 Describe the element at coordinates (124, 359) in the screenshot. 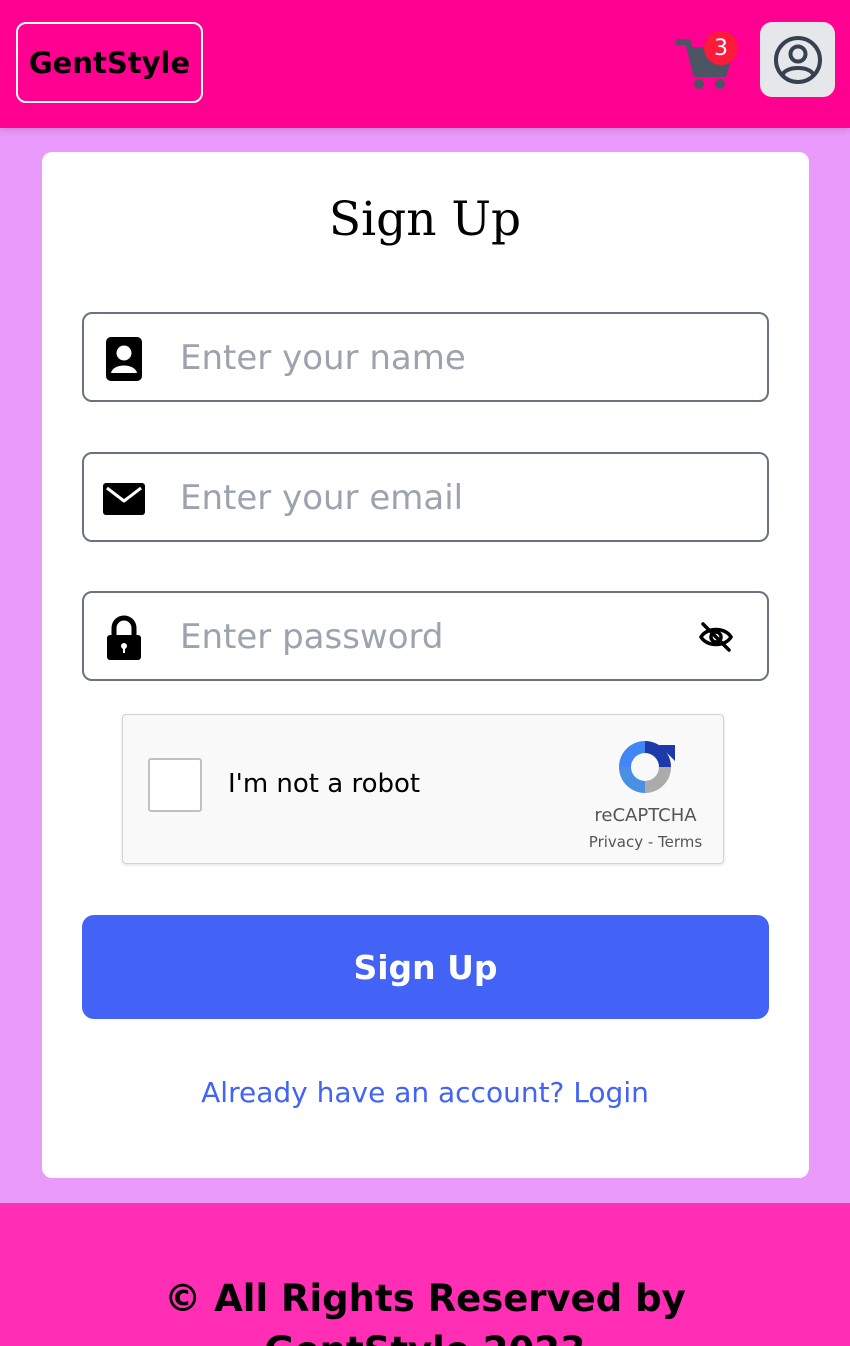

I see `contact-card-icon` at that location.